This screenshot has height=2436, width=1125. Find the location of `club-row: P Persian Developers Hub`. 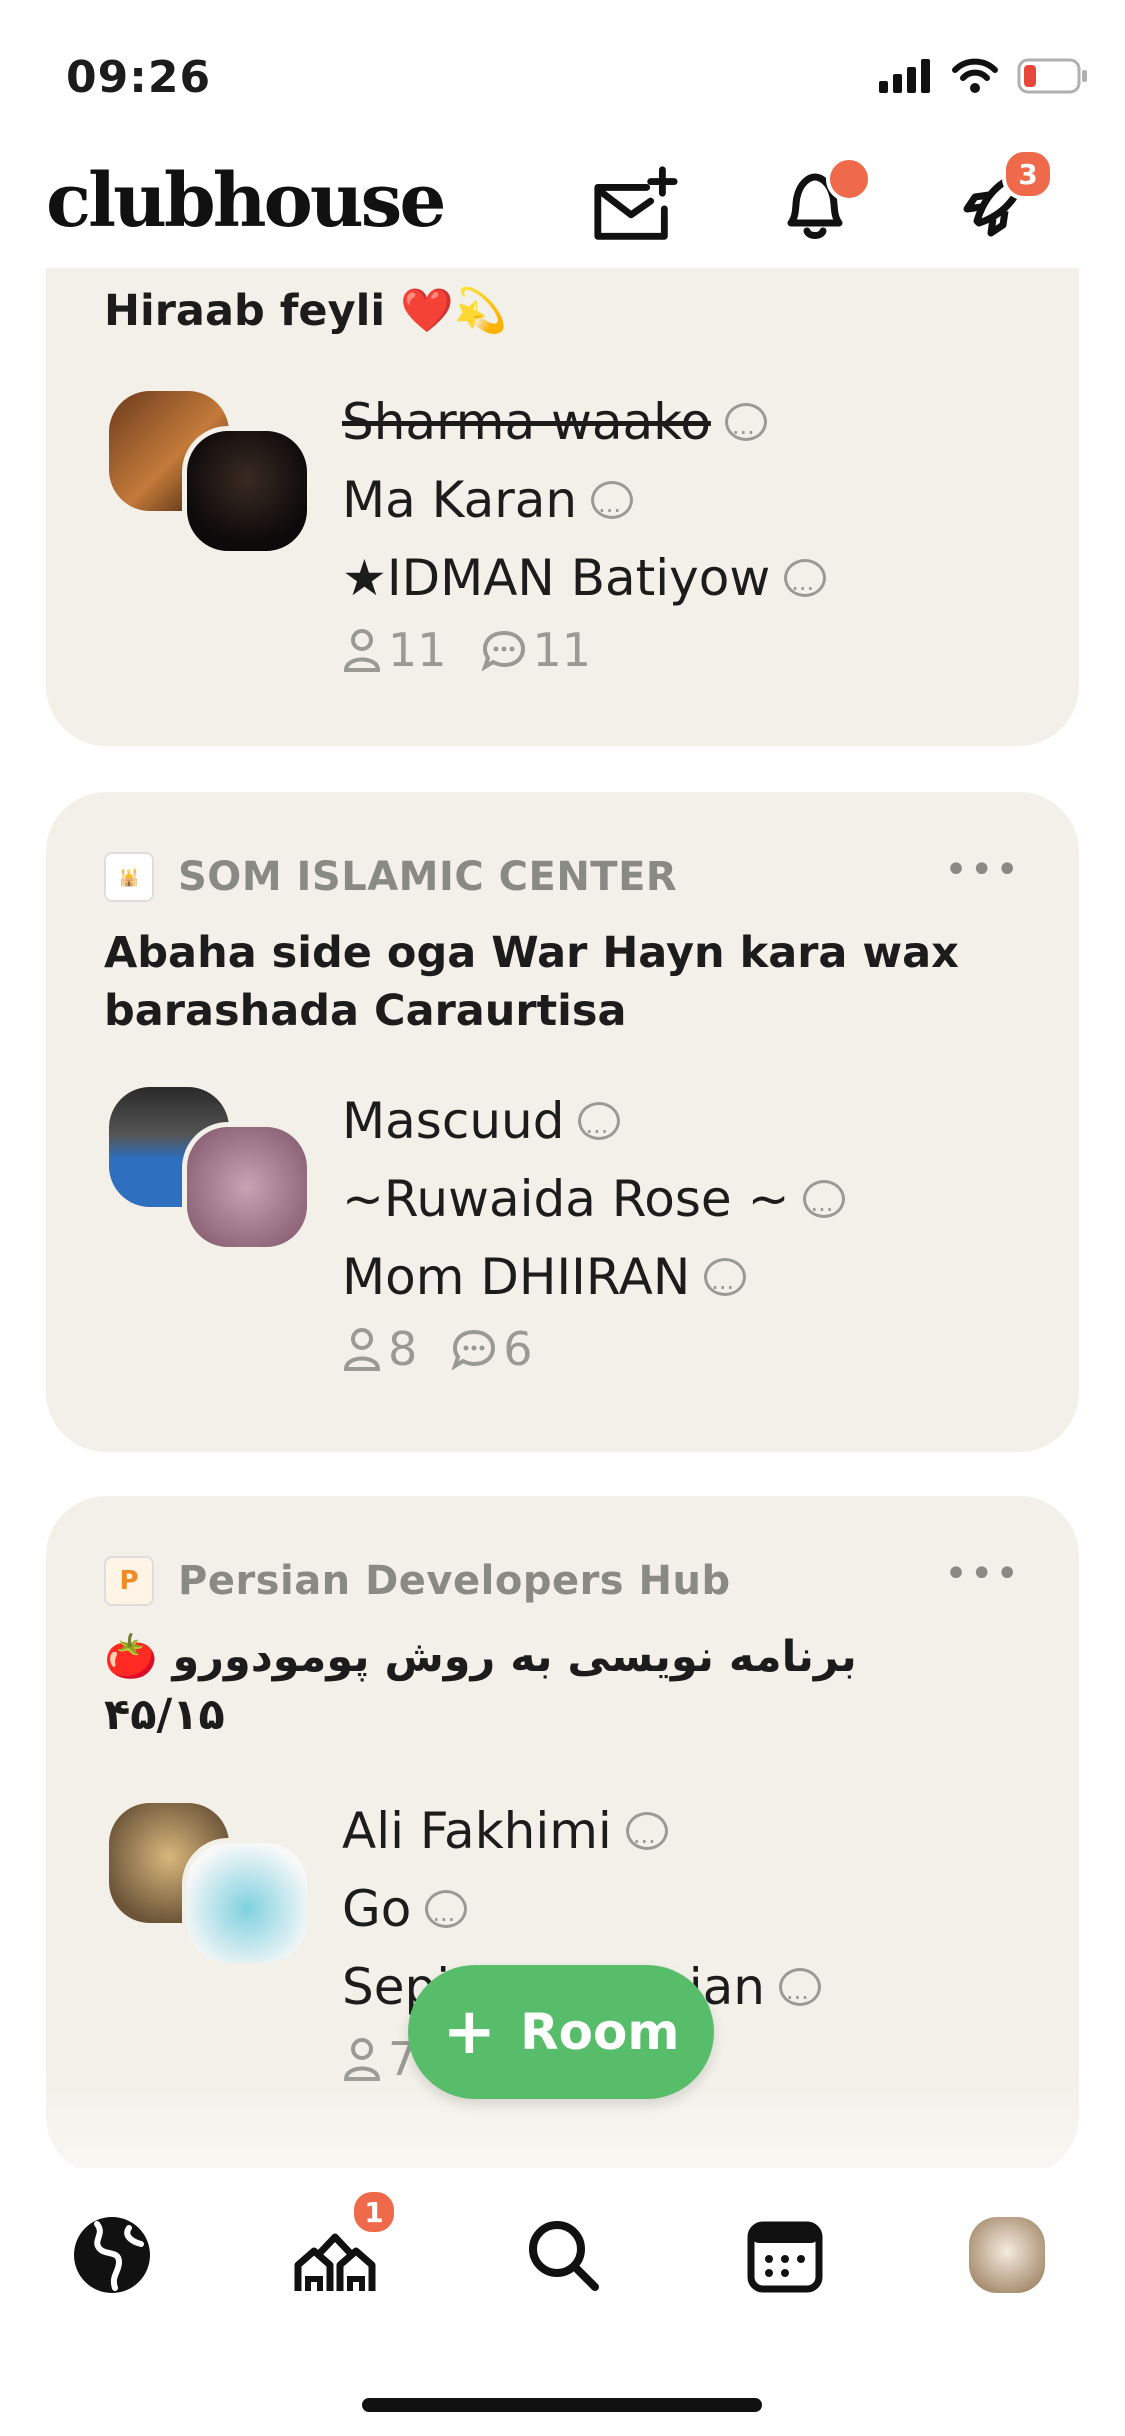

club-row: P Persian Developers Hub is located at coordinates (417, 1581).